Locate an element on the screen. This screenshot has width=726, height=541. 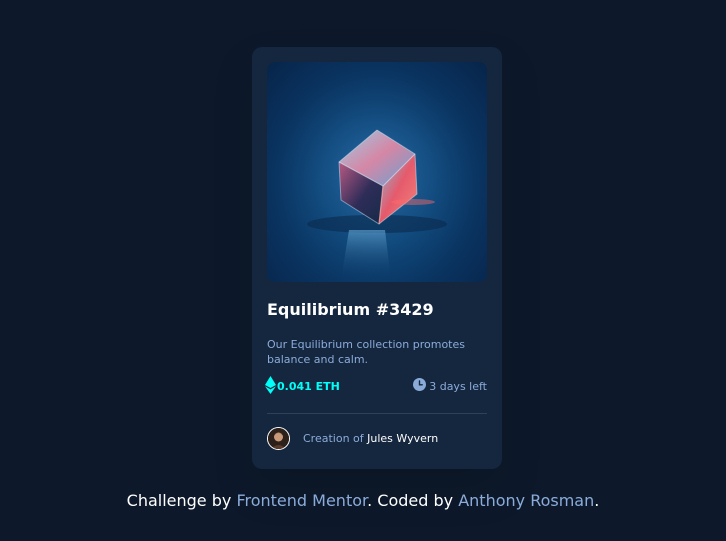
author-link: Anthony Rosman is located at coordinates (526, 500).